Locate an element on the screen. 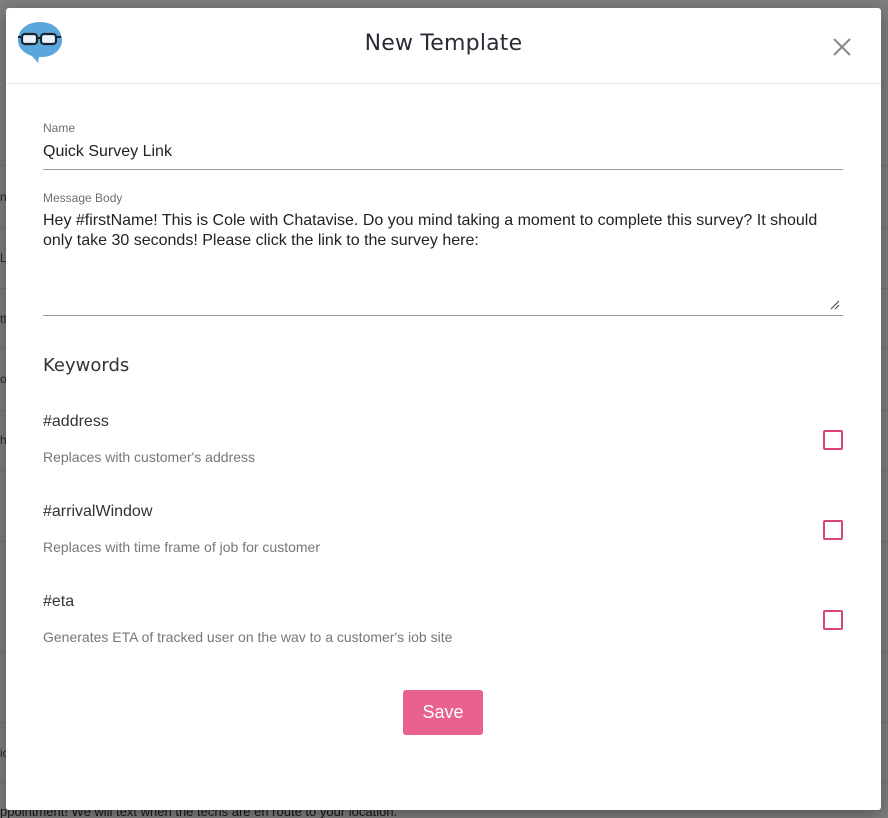 Image resolution: width=888 pixels, height=818 pixels. close-icon is located at coordinates (842, 47).